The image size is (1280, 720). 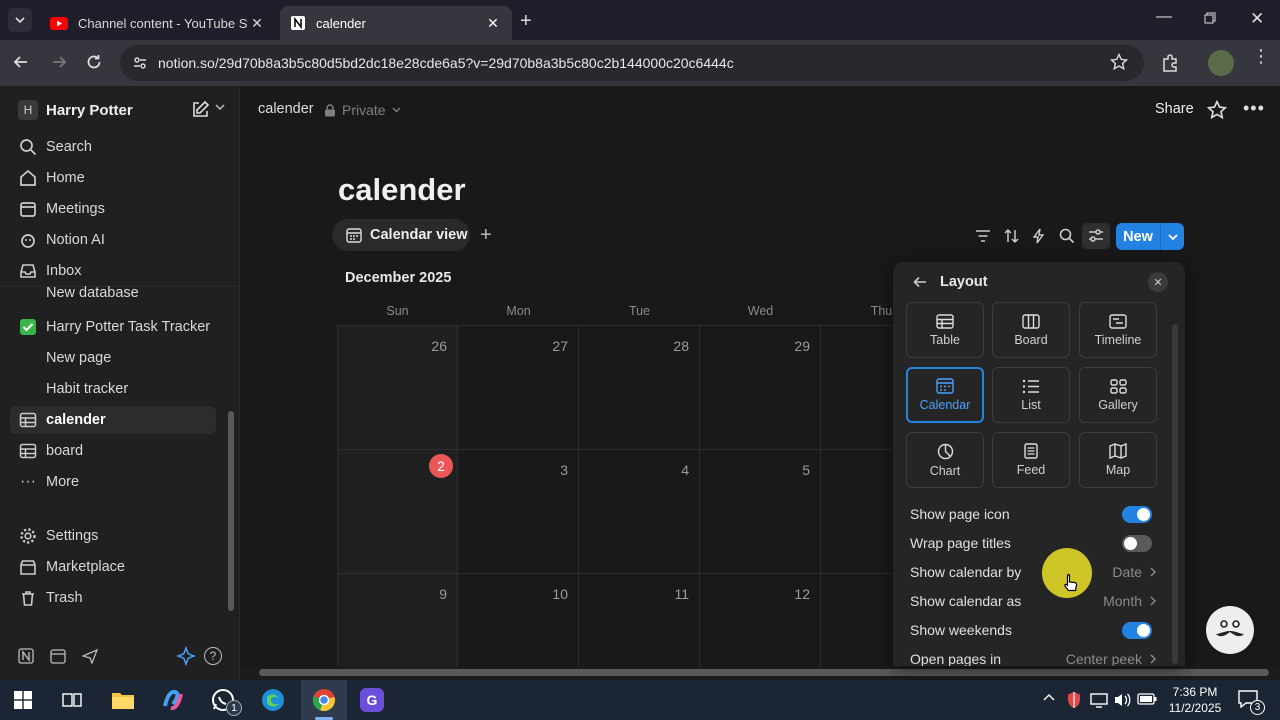 I want to click on battery-icon, so click(x=1147, y=699).